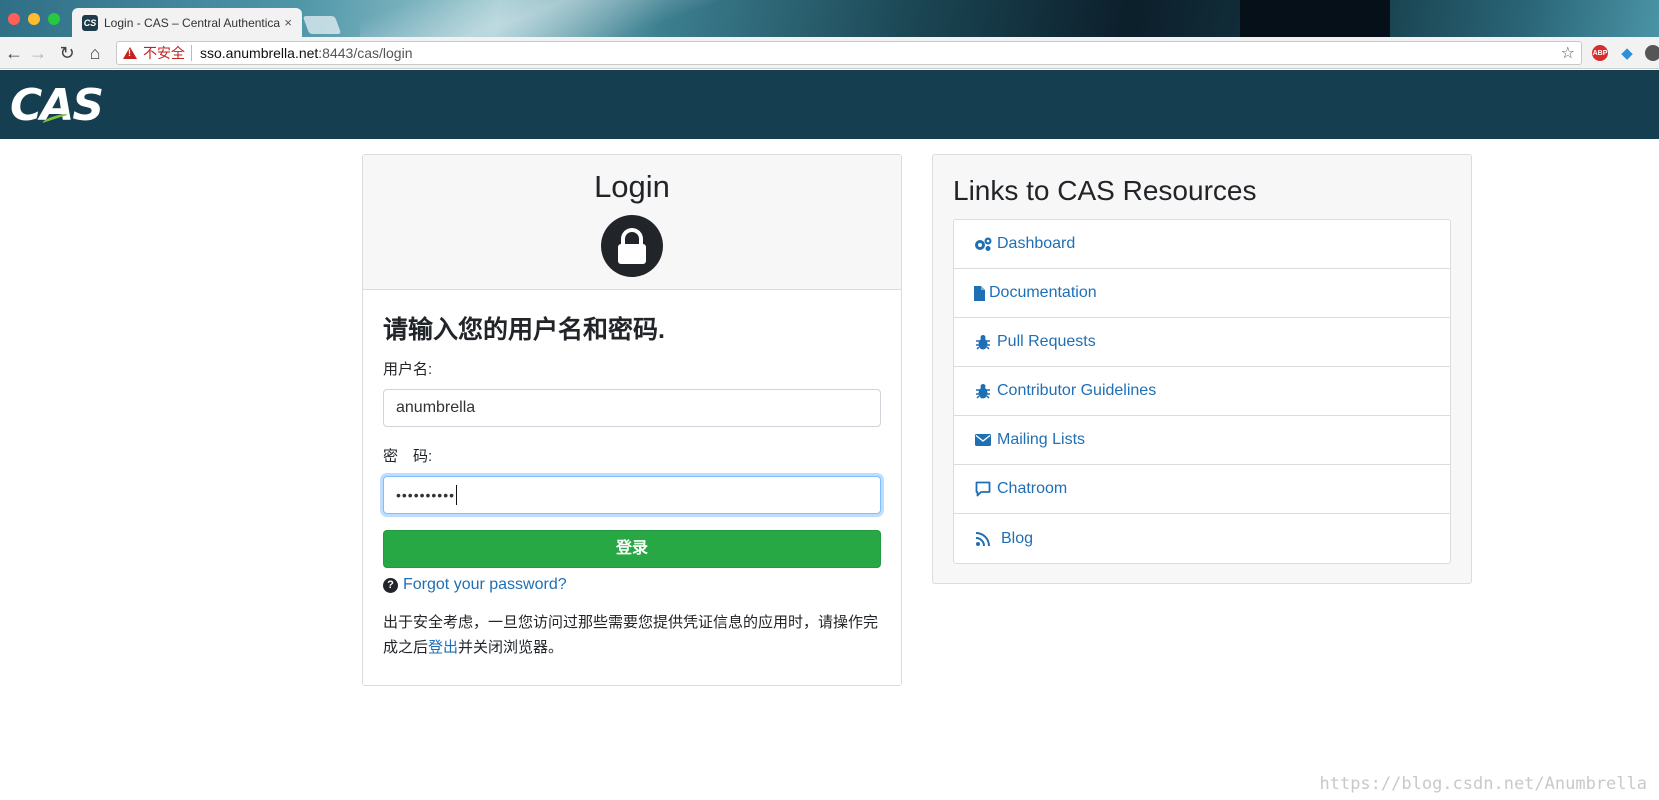 The width and height of the screenshot is (1659, 800). I want to click on resource-label: Documentation, so click(1043, 292).